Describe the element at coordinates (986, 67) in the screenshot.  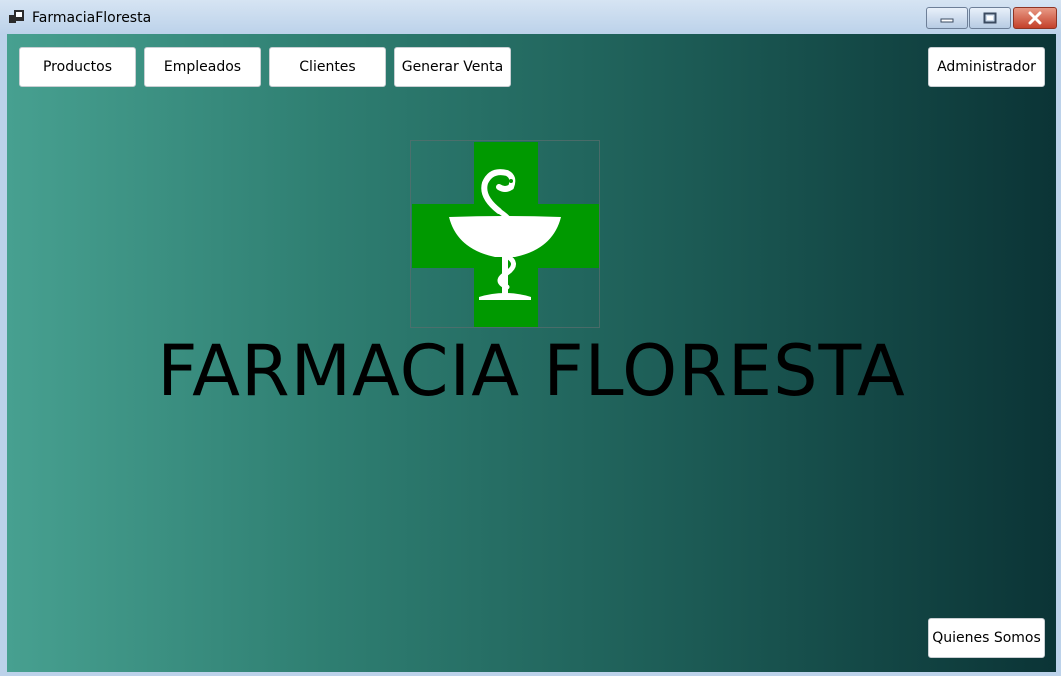
I see `administrador-button: Administrador` at that location.